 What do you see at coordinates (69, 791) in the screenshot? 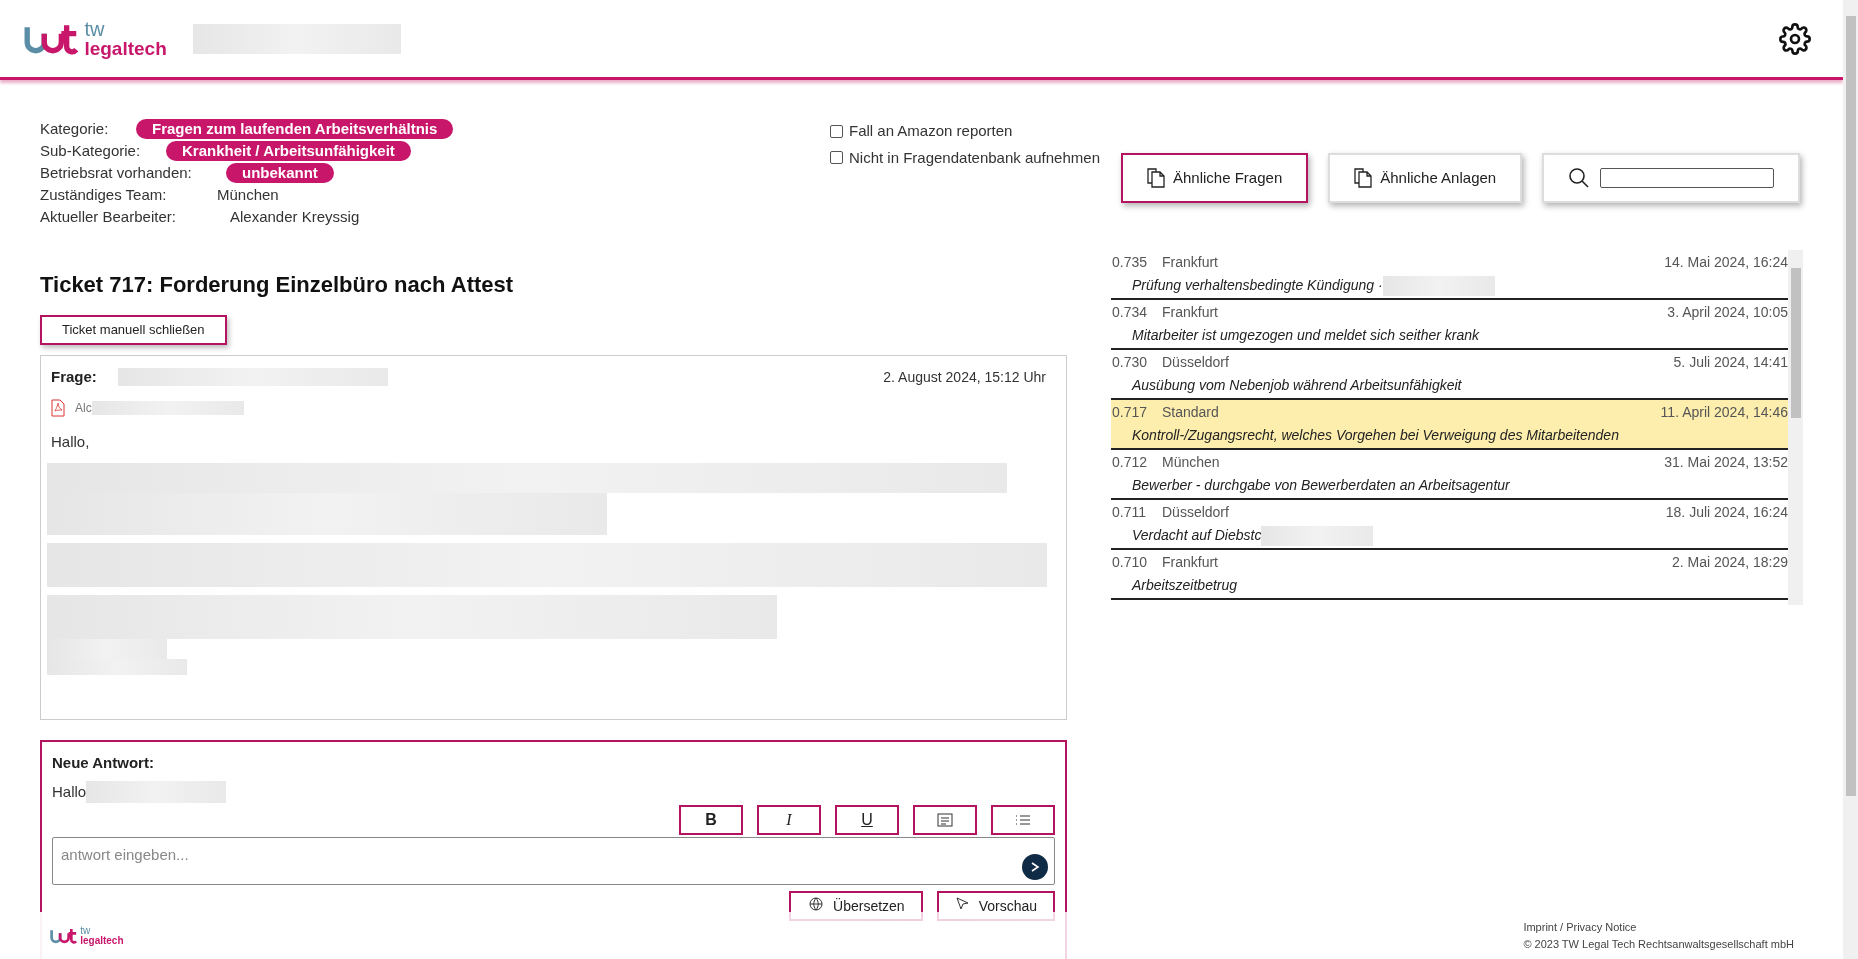
I see `greeting-text: Hallo` at bounding box center [69, 791].